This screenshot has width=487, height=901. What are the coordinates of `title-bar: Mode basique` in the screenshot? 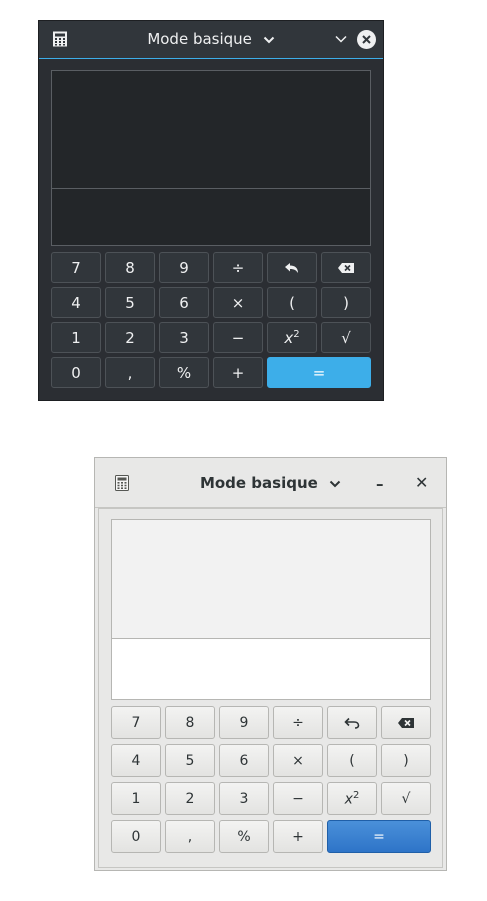 It's located at (211, 40).